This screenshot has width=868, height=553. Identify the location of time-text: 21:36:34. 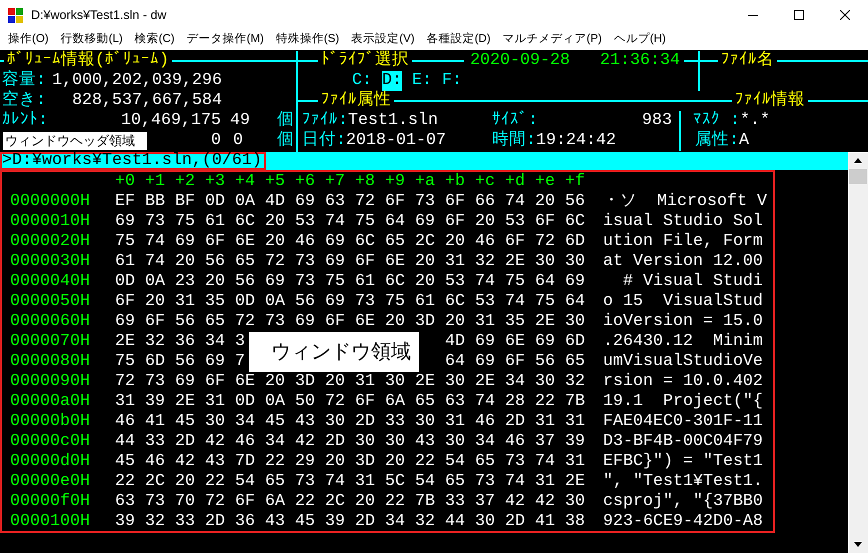
(640, 61).